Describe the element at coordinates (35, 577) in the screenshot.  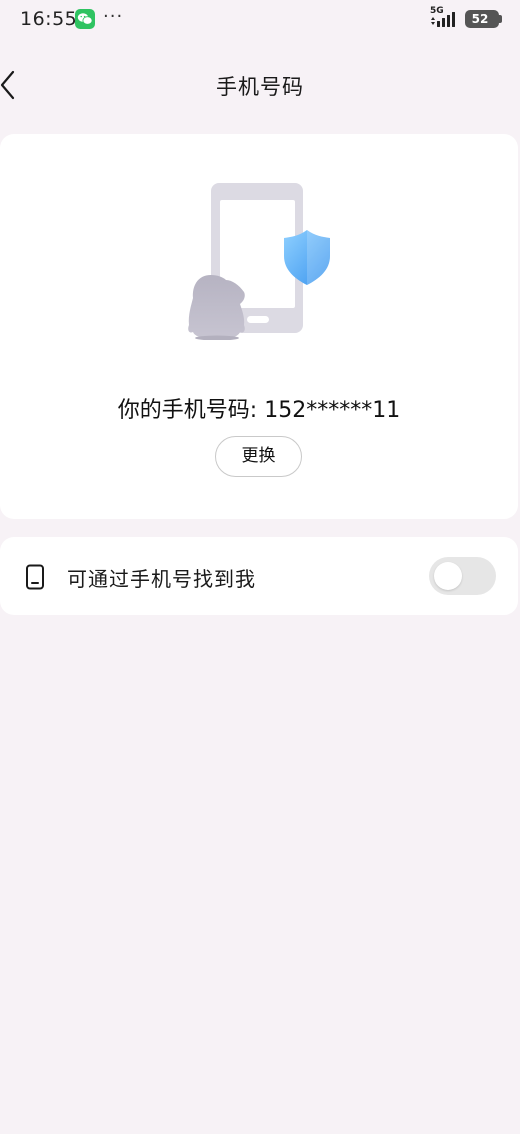
I see `mobile-phone-icon` at that location.